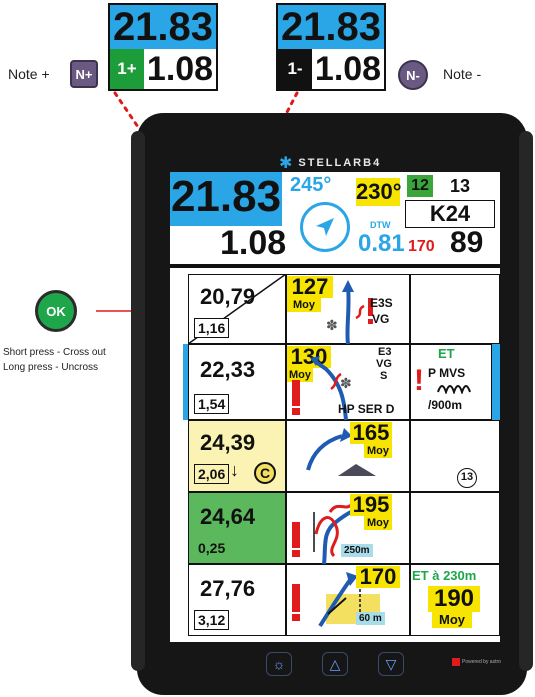  What do you see at coordinates (454, 599) in the screenshot?
I see `row-5-right-speed: 190` at bounding box center [454, 599].